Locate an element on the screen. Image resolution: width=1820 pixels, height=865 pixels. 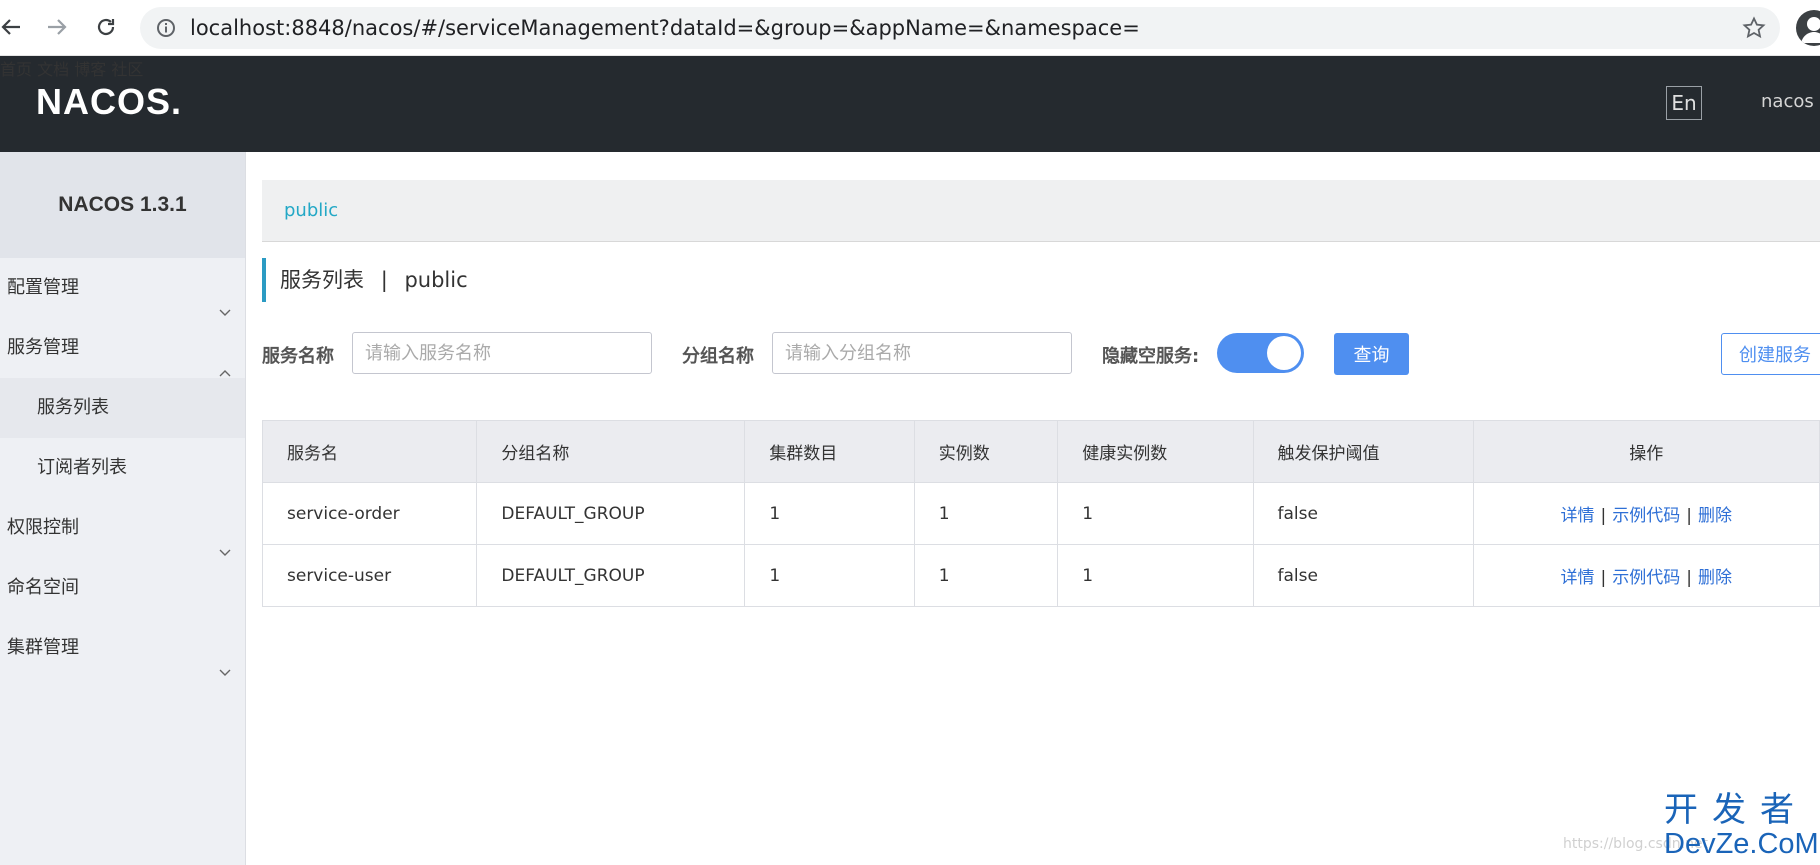
chevron-down-icon is located at coordinates (225, 672).